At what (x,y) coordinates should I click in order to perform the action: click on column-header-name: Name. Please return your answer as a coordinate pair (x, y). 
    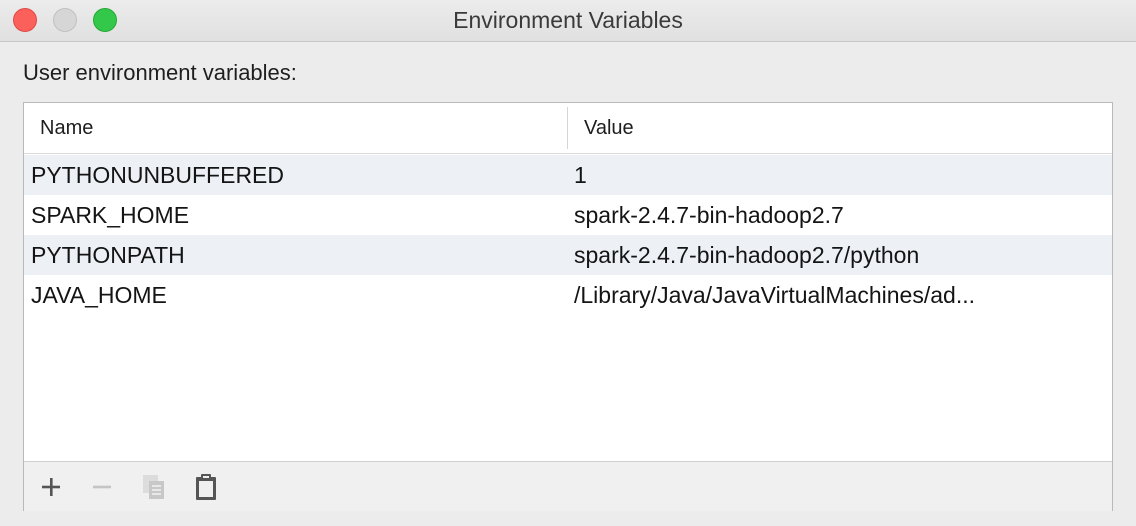
    Looking at the image, I should click on (66, 128).